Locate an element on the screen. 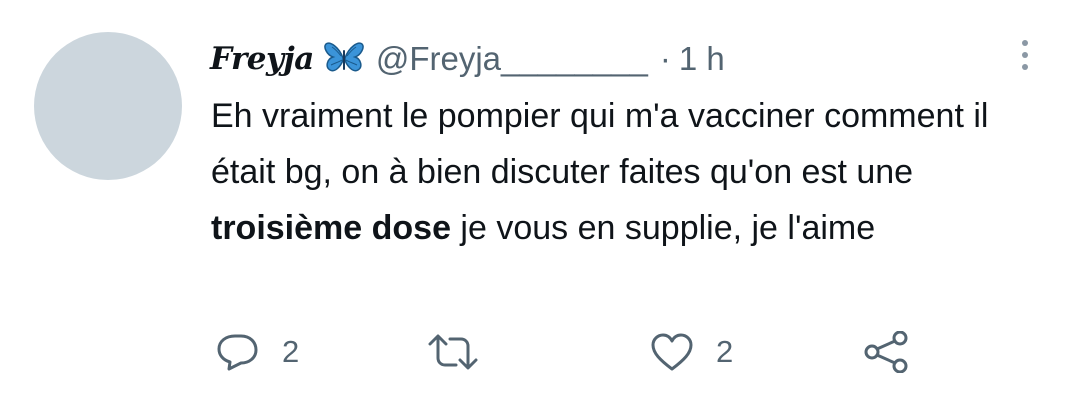 Image resolution: width=1080 pixels, height=402 pixels. more-options-icon is located at coordinates (1025, 55).